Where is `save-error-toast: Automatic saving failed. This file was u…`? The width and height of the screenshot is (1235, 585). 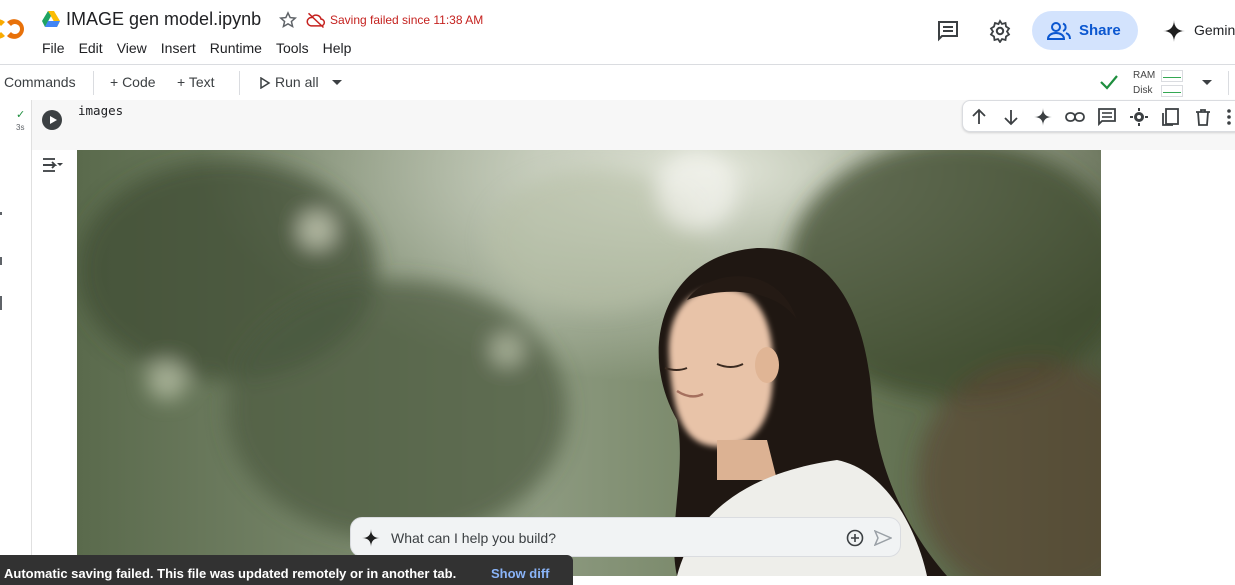 save-error-toast: Automatic saving failed. This file was u… is located at coordinates (286, 570).